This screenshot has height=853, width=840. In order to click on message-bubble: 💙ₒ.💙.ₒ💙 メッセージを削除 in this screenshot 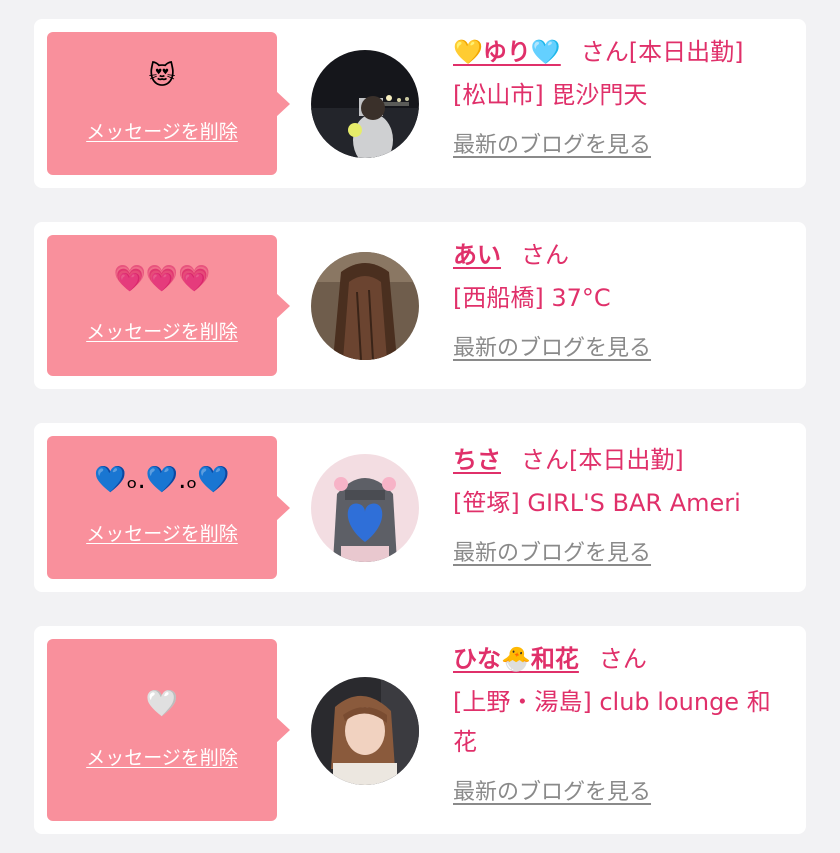, I will do `click(168, 507)`.